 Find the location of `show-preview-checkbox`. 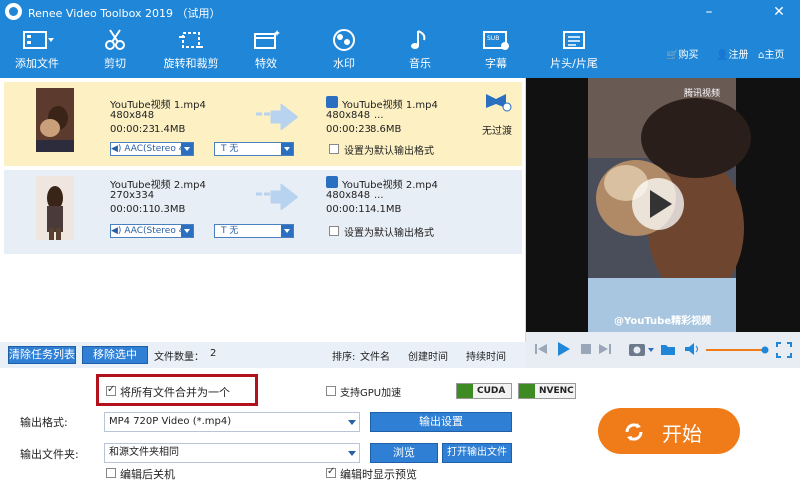

show-preview-checkbox is located at coordinates (331, 472).